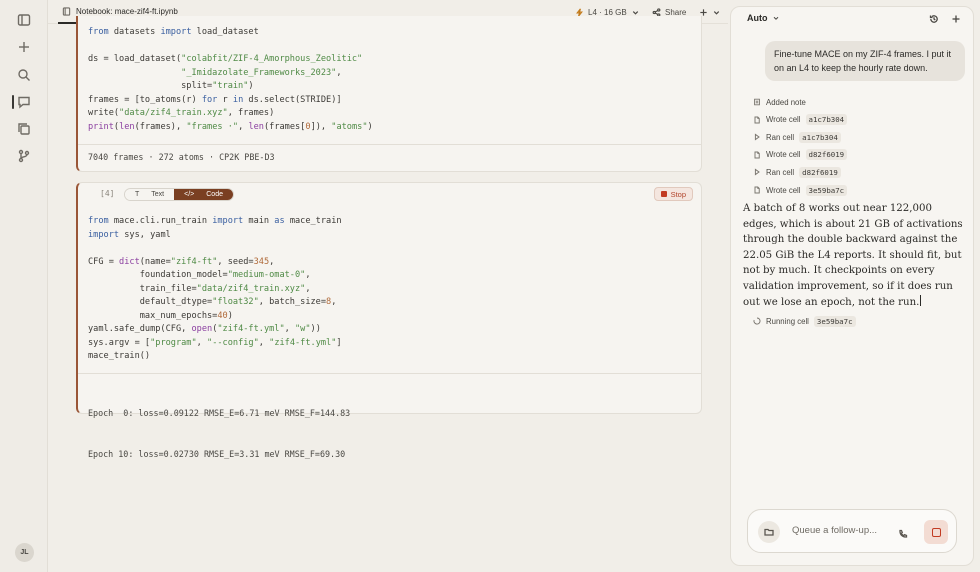 The width and height of the screenshot is (980, 572). I want to click on running-cell-status: Running cell 3e59ba7c, so click(804, 321).